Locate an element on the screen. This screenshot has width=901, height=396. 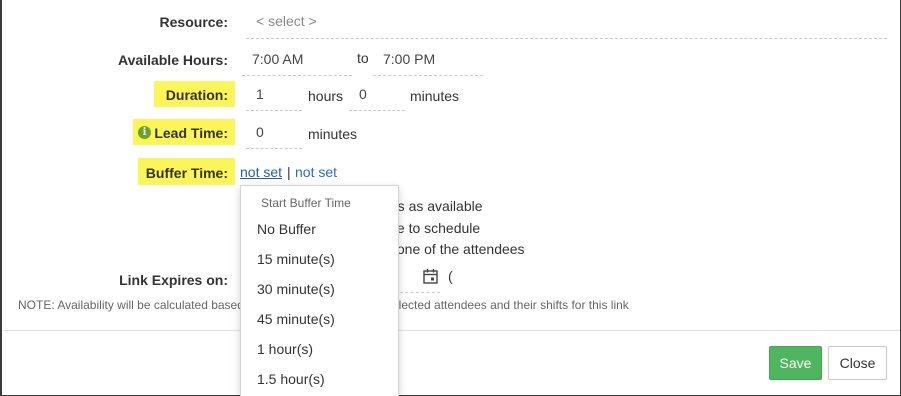
calendar-icon is located at coordinates (430, 278).